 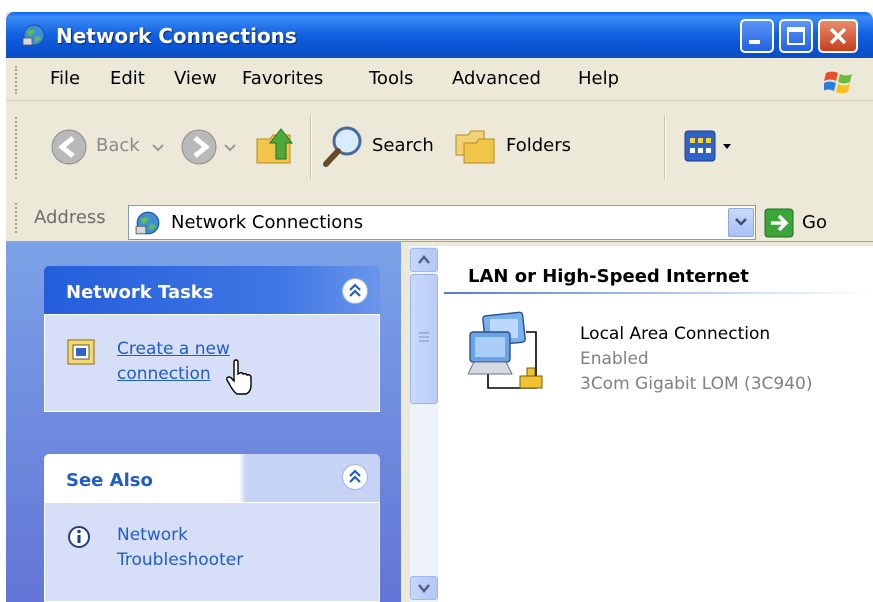 What do you see at coordinates (727, 147) in the screenshot?
I see `views-dropdown-icon` at bounding box center [727, 147].